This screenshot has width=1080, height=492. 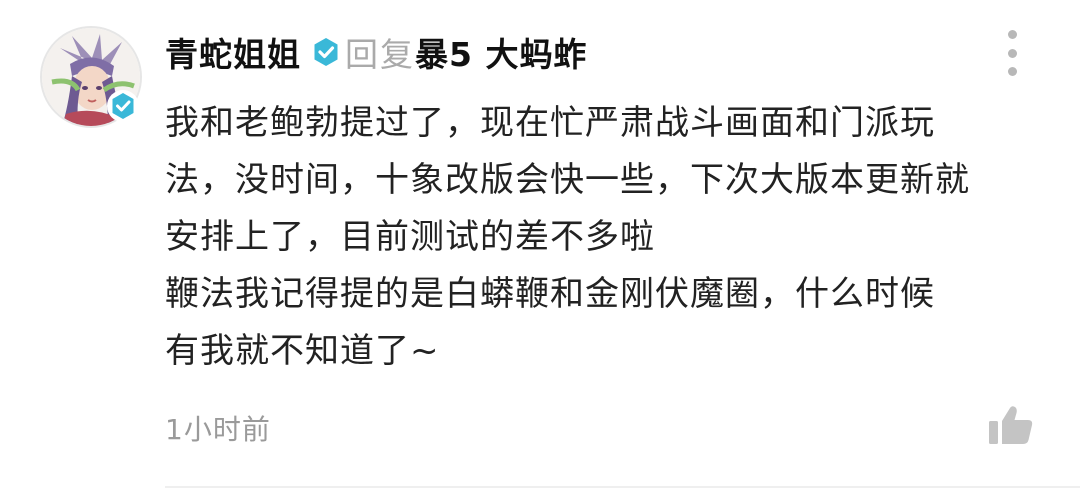 I want to click on more-vertical-icon, so click(x=1012, y=53).